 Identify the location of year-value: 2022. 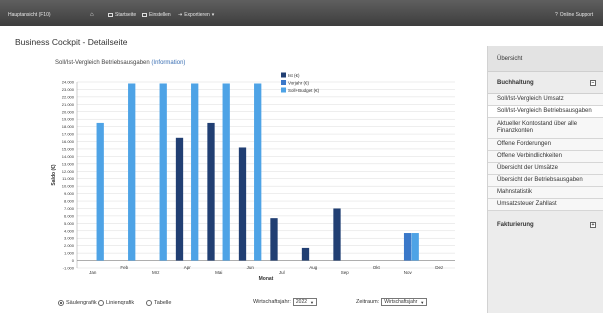
(301, 302).